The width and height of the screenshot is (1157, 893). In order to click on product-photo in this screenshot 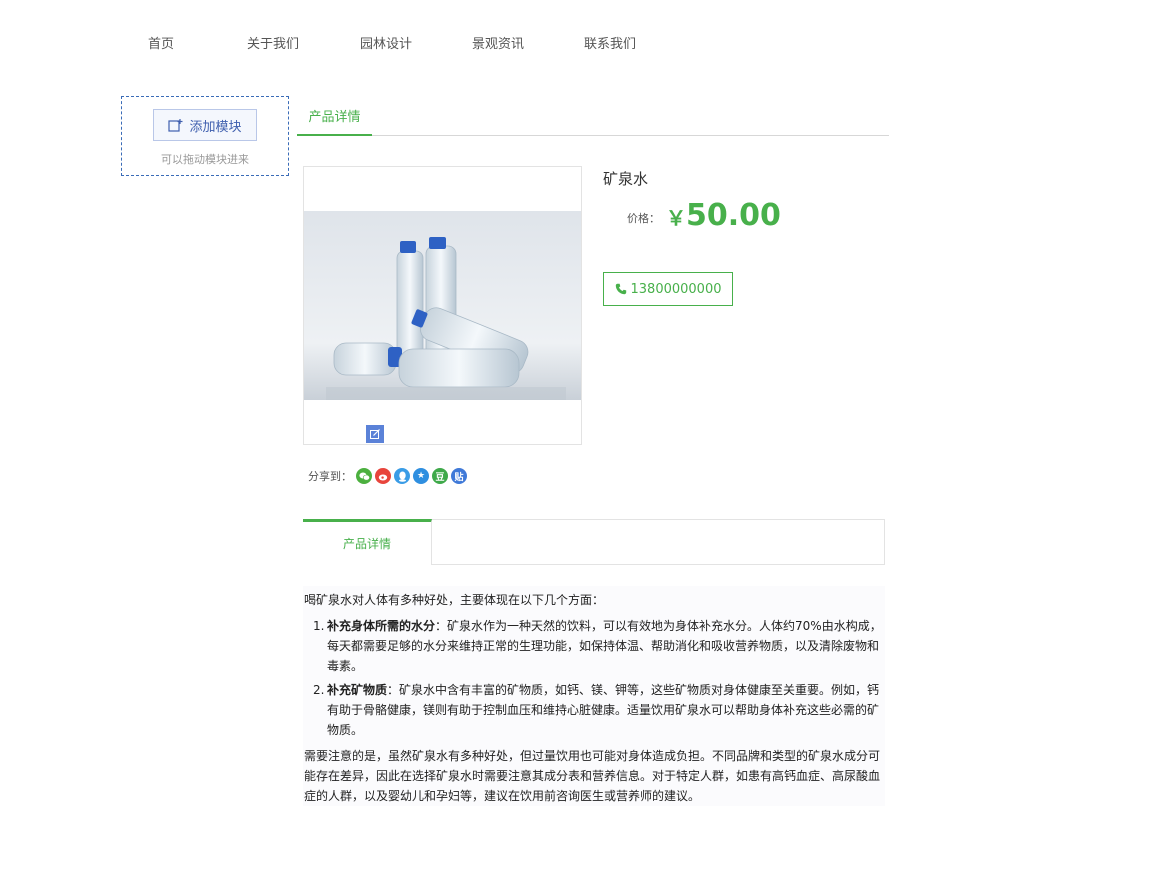, I will do `click(442, 305)`.